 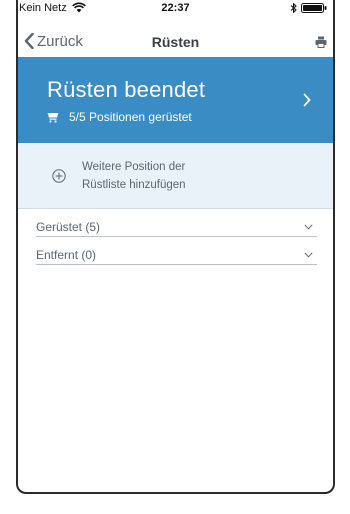 What do you see at coordinates (126, 89) in the screenshot?
I see `banner-title: Rüsten beendet` at bounding box center [126, 89].